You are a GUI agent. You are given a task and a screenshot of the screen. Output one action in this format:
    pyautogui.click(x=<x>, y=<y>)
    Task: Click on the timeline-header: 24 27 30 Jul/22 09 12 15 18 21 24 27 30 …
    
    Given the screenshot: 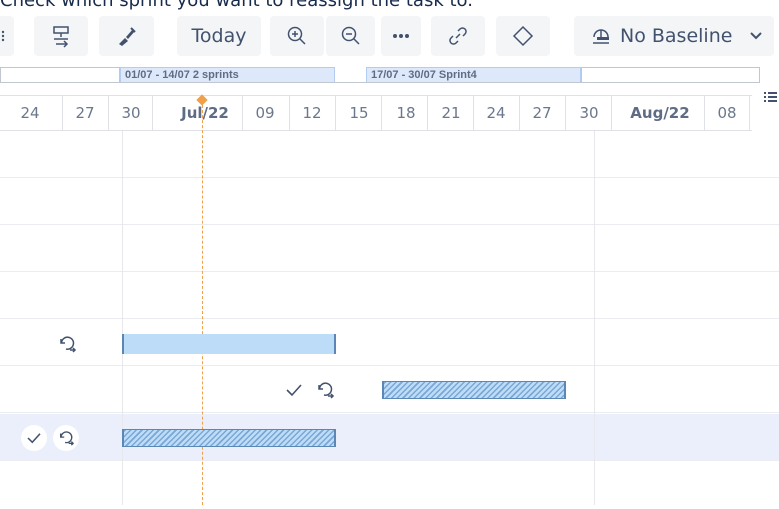 What is the action you would take?
    pyautogui.click(x=376, y=113)
    